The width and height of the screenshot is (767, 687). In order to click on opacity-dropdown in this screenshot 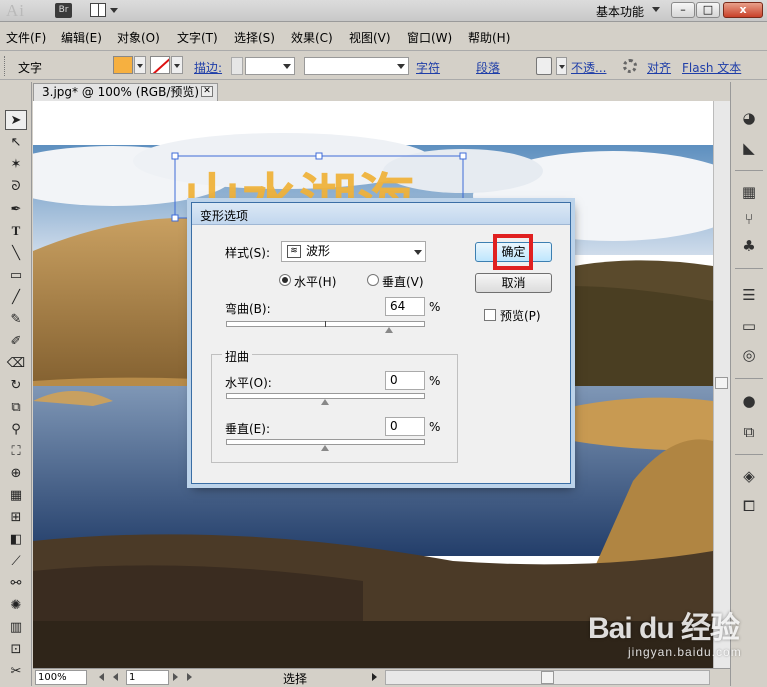, I will do `click(561, 66)`.